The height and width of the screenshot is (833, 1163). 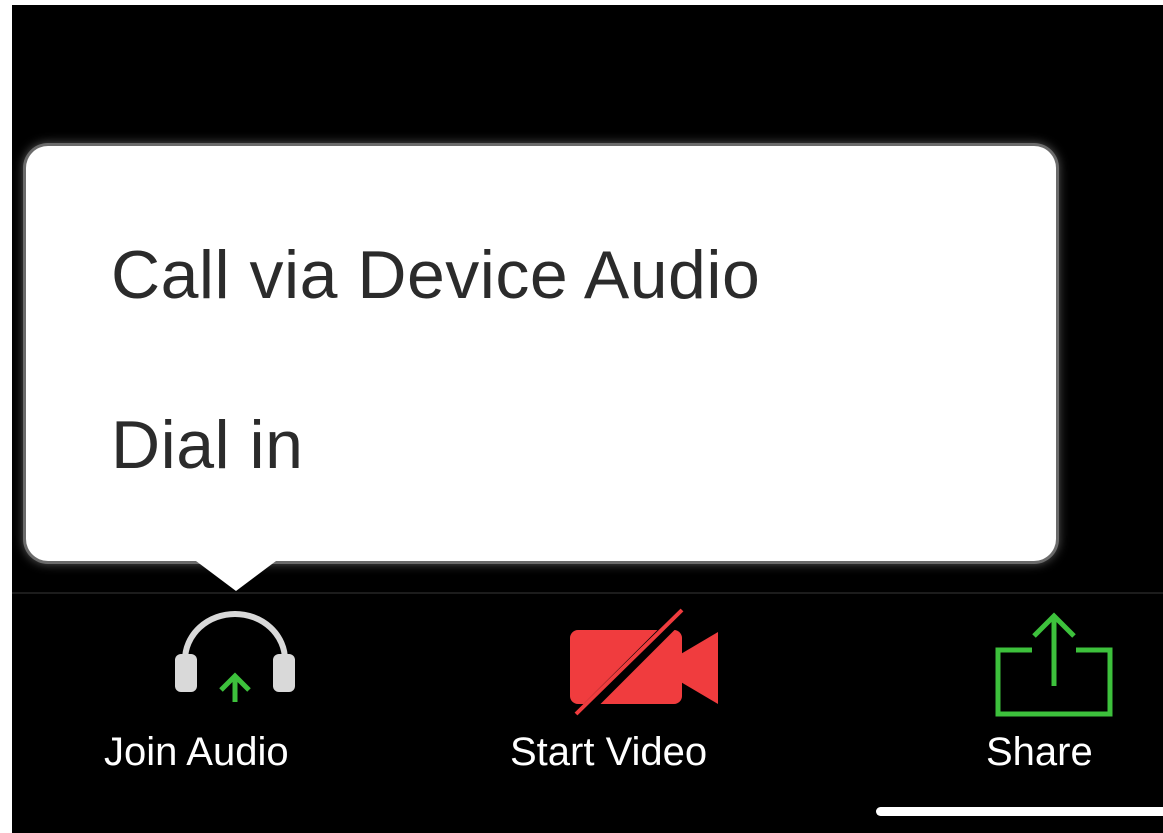 What do you see at coordinates (581, 2) in the screenshot?
I see `top-edge` at bounding box center [581, 2].